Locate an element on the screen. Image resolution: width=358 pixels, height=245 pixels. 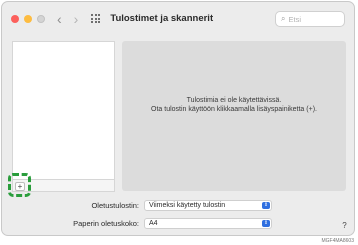
back-icon: ‹ is located at coordinates (59, 19).